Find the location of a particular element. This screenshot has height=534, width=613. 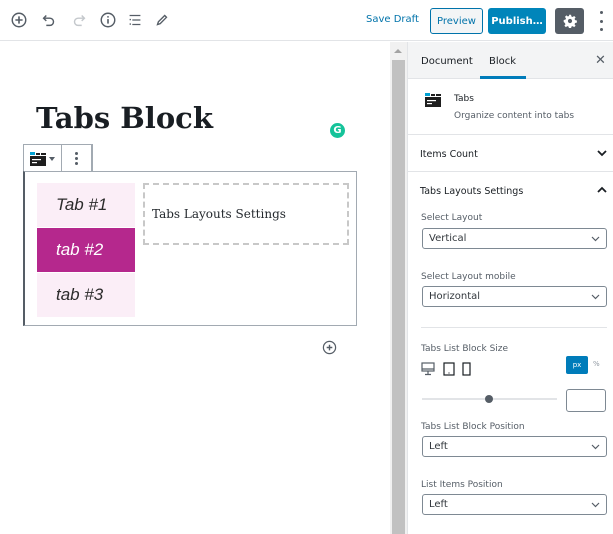

divider is located at coordinates (514, 327).